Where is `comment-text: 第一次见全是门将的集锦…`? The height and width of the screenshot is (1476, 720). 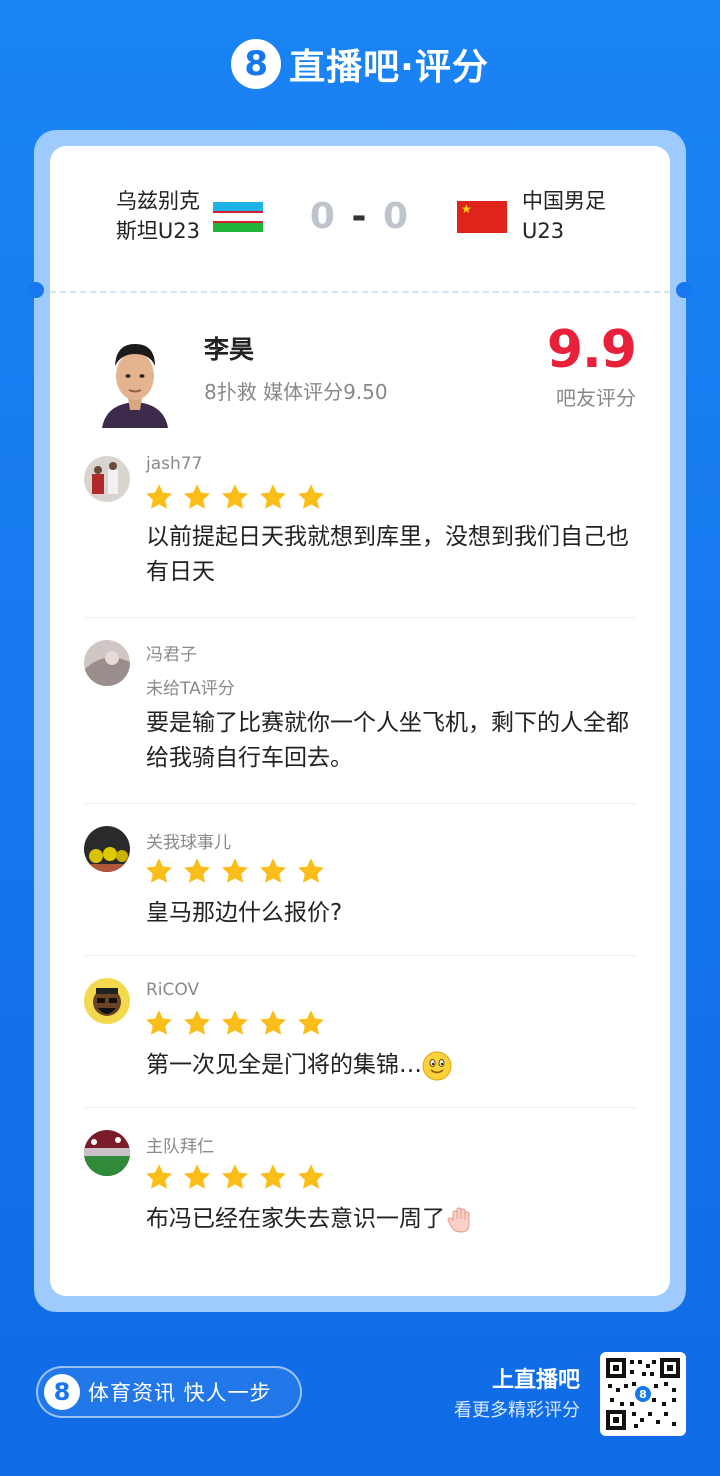
comment-text: 第一次见全是门将的集锦… is located at coordinates (391, 1065).